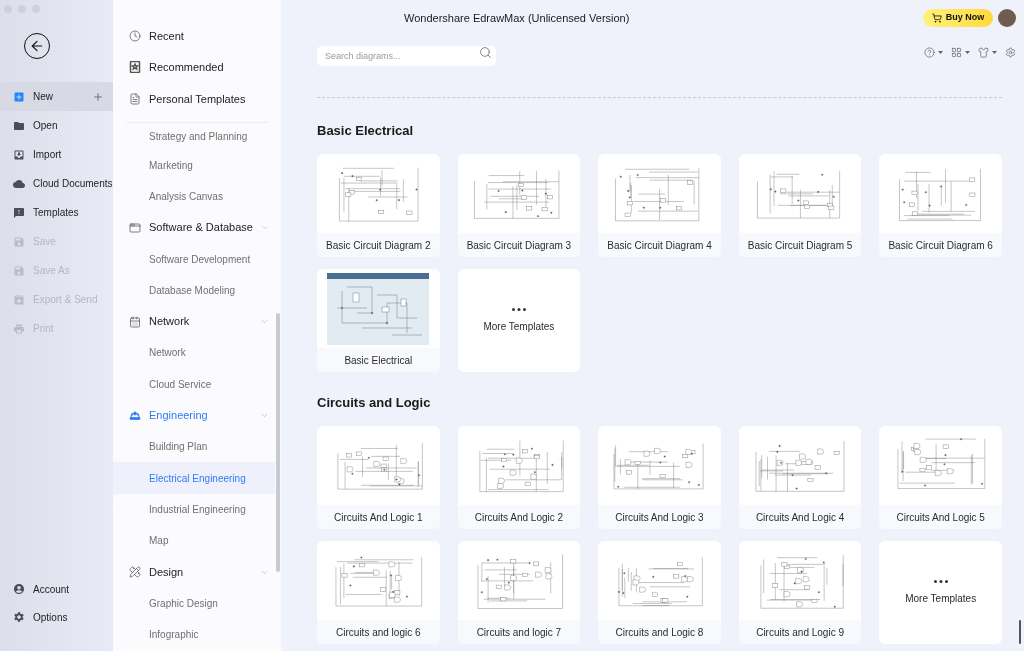 Image resolution: width=1024 pixels, height=651 pixels. What do you see at coordinates (378, 205) in the screenshot?
I see `template-card: Basic Circuit Diagram 2` at bounding box center [378, 205].